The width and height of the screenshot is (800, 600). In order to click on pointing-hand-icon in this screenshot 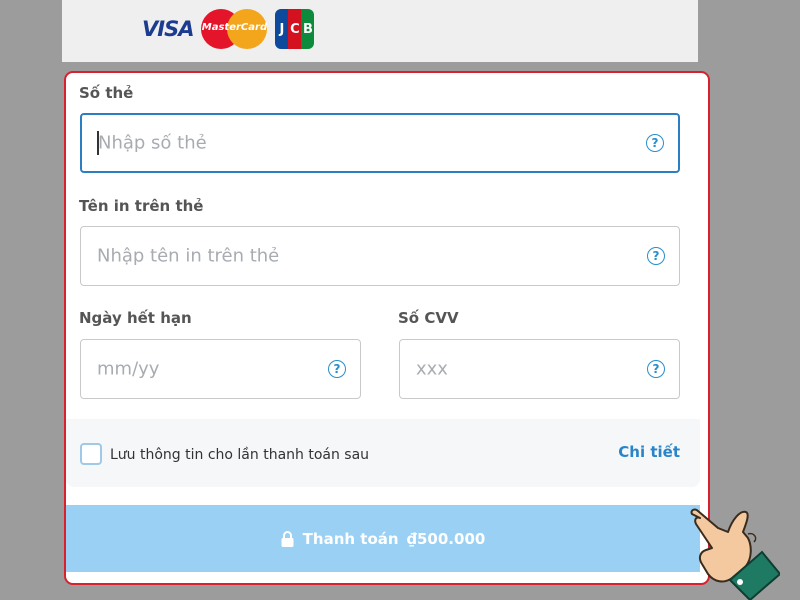, I will do `click(735, 554)`.